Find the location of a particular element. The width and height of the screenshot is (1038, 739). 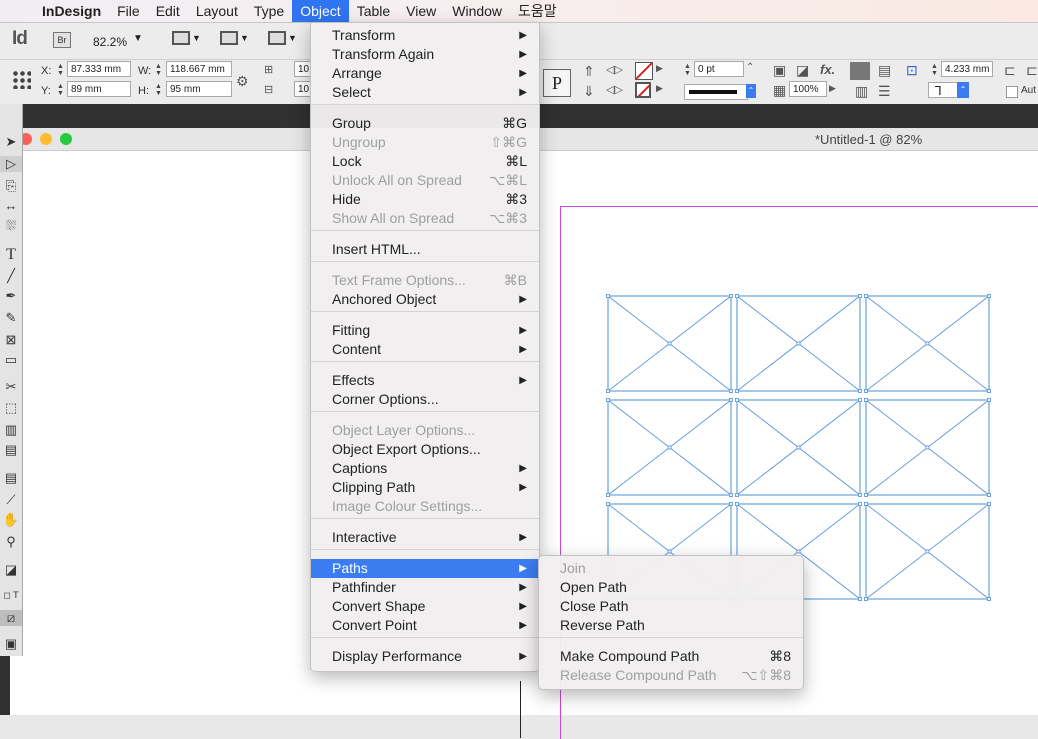

selection-tool-icon: ➤ is located at coordinates (11, 142).